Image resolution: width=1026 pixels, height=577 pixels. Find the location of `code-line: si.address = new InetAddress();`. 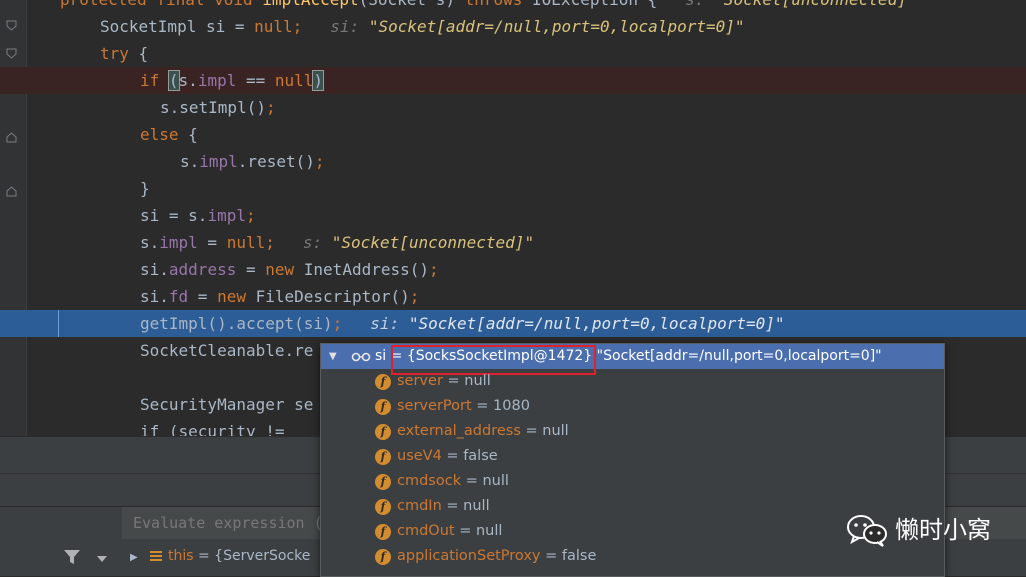

code-line: si.address = new InetAddress(); is located at coordinates (513, 269).